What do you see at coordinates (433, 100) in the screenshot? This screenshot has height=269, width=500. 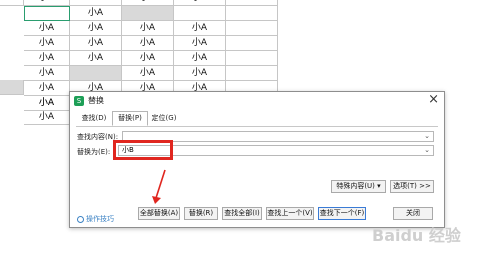 I see `close-icon: ×` at bounding box center [433, 100].